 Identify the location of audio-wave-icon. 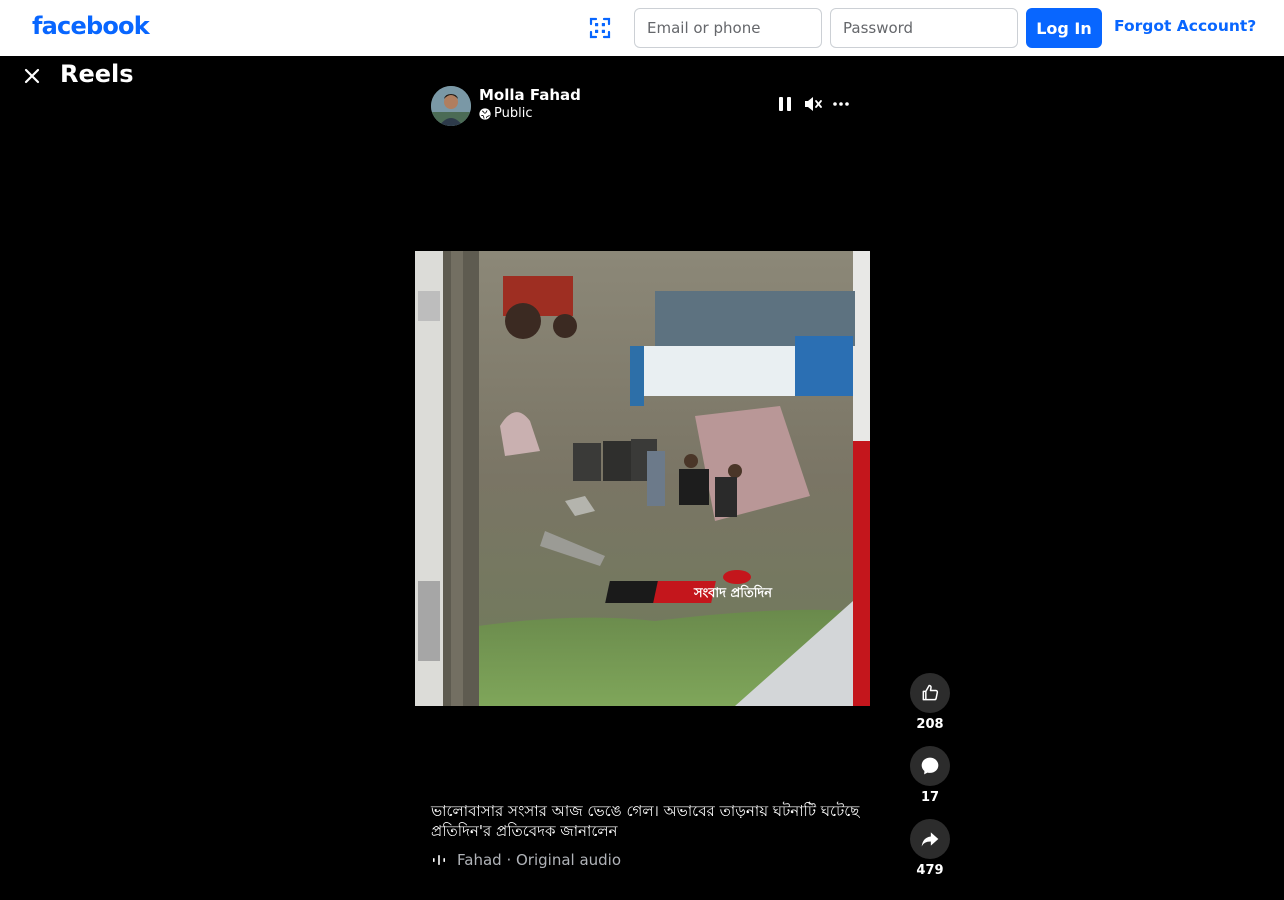
(439, 860).